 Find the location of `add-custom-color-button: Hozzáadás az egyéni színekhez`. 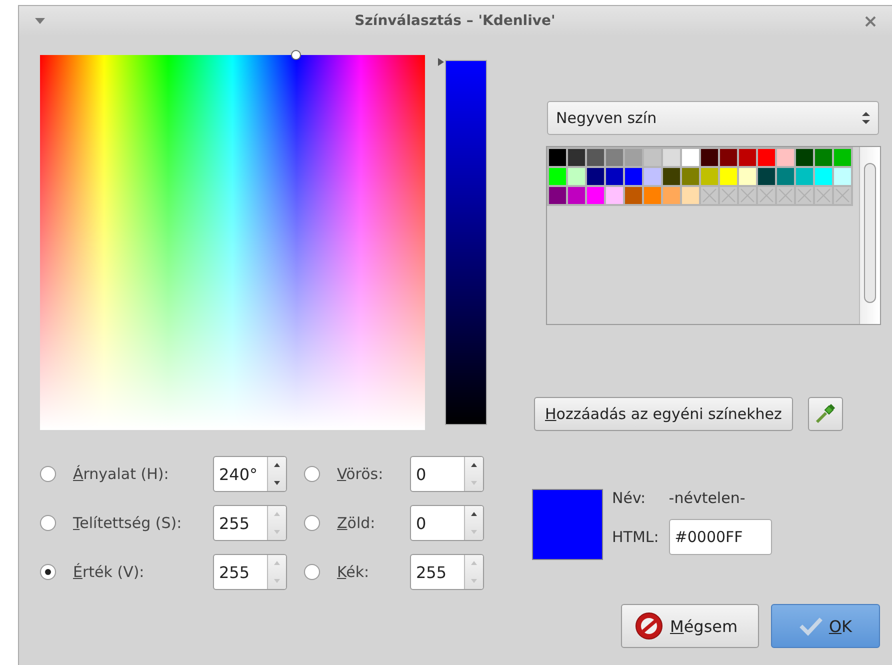

add-custom-color-button: Hozzáadás az egyéni színekhez is located at coordinates (663, 414).